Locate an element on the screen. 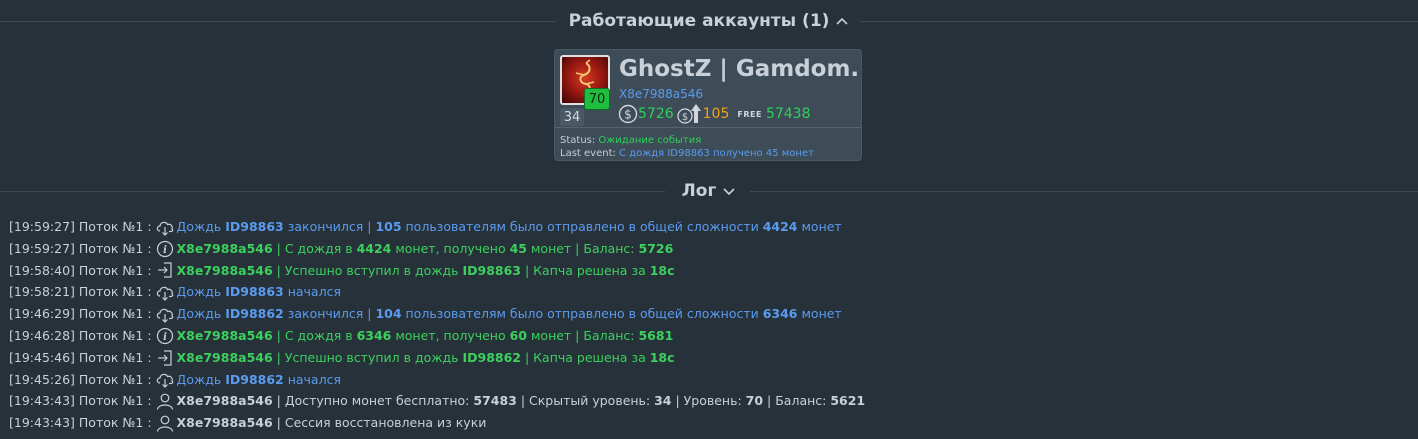 The width and height of the screenshot is (1418, 439). bonus-value: 105 is located at coordinates (716, 114).